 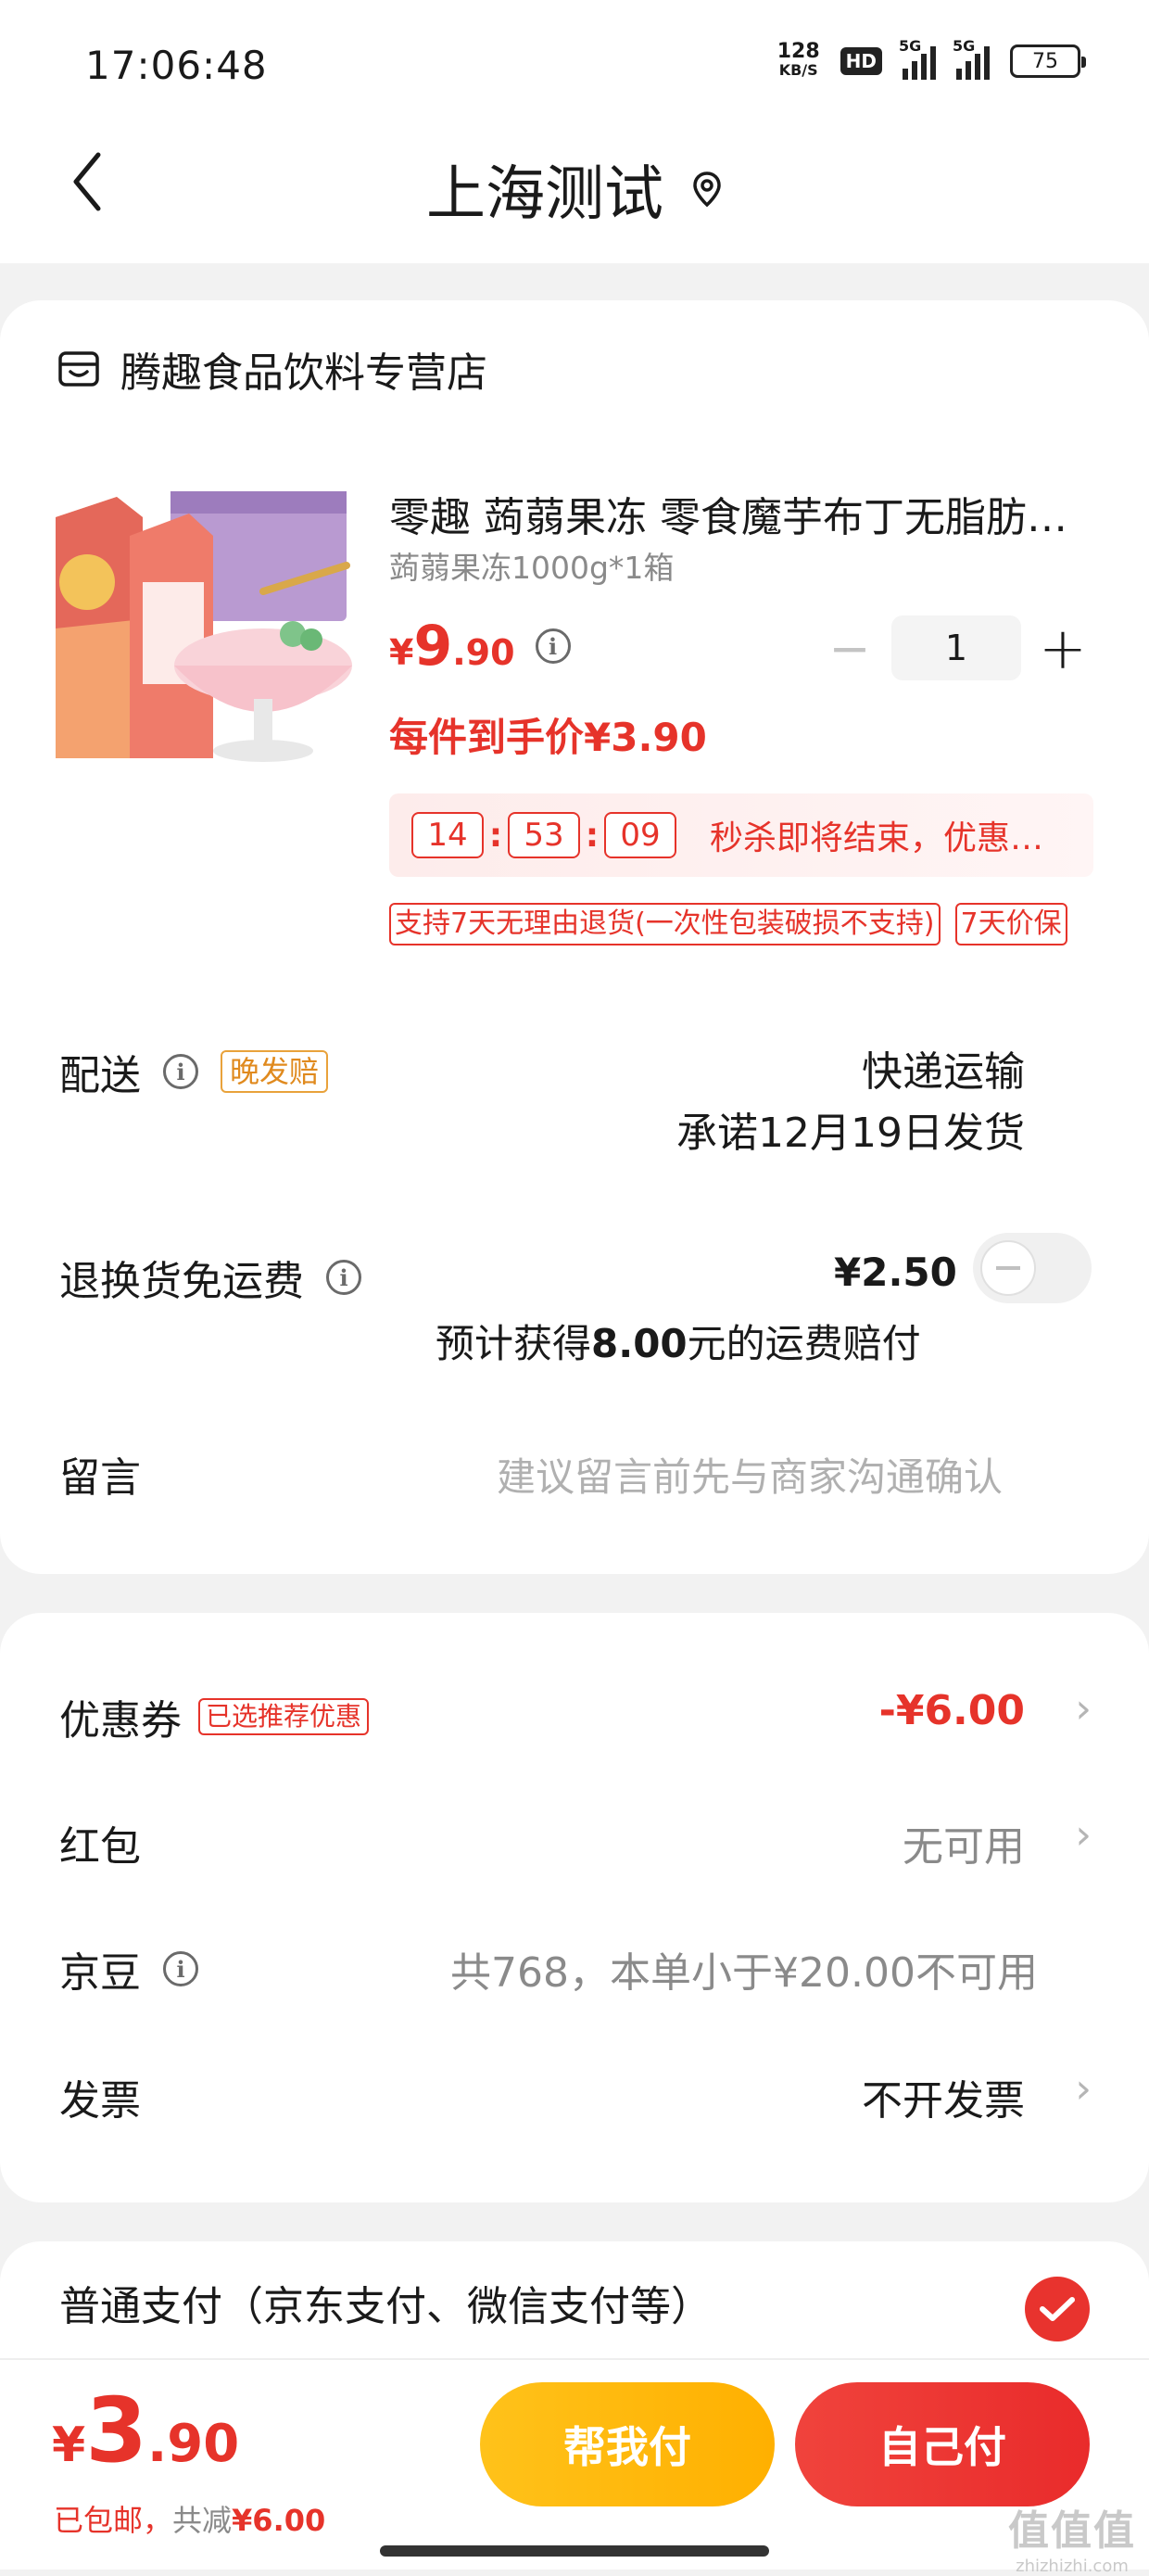 What do you see at coordinates (544, 835) in the screenshot?
I see `countdown-minutes: 53` at bounding box center [544, 835].